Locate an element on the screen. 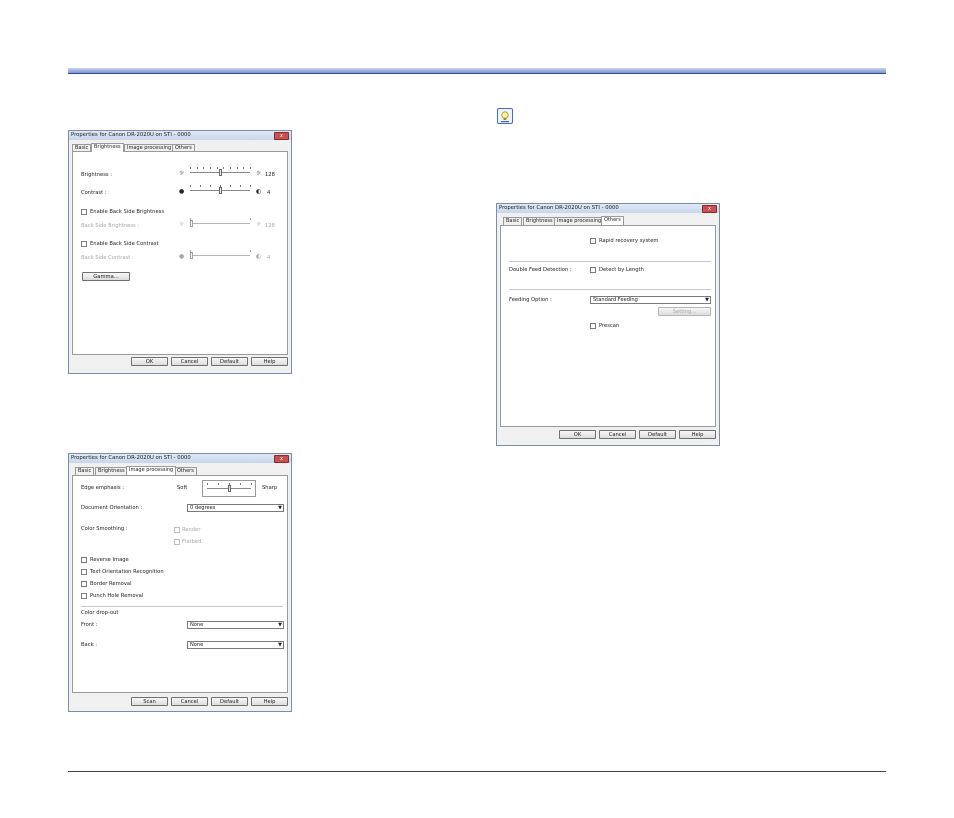 The height and width of the screenshot is (818, 954). scan-button: Scan is located at coordinates (149, 701).